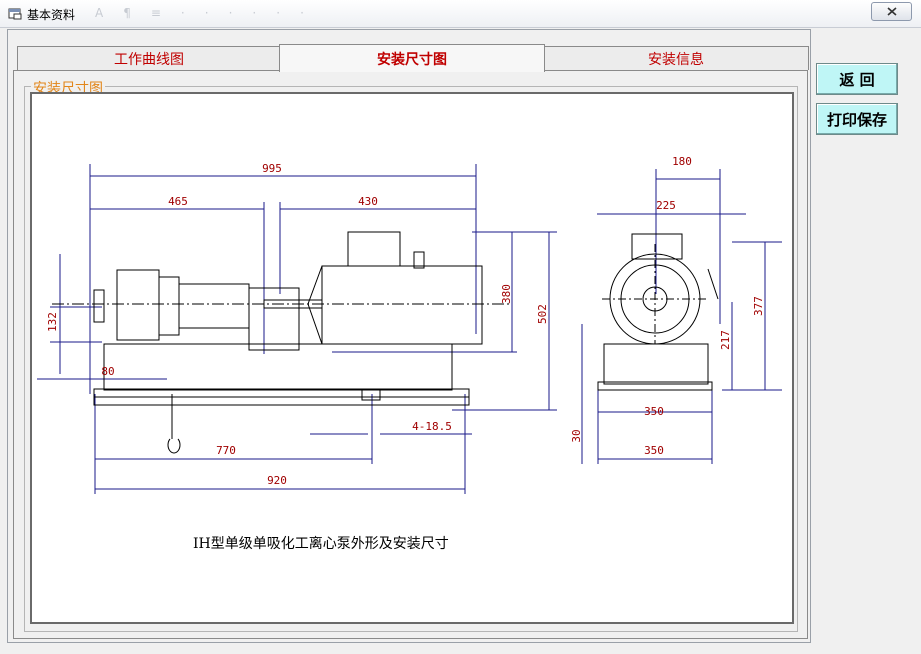  I want to click on back-button: 返 回, so click(857, 79).